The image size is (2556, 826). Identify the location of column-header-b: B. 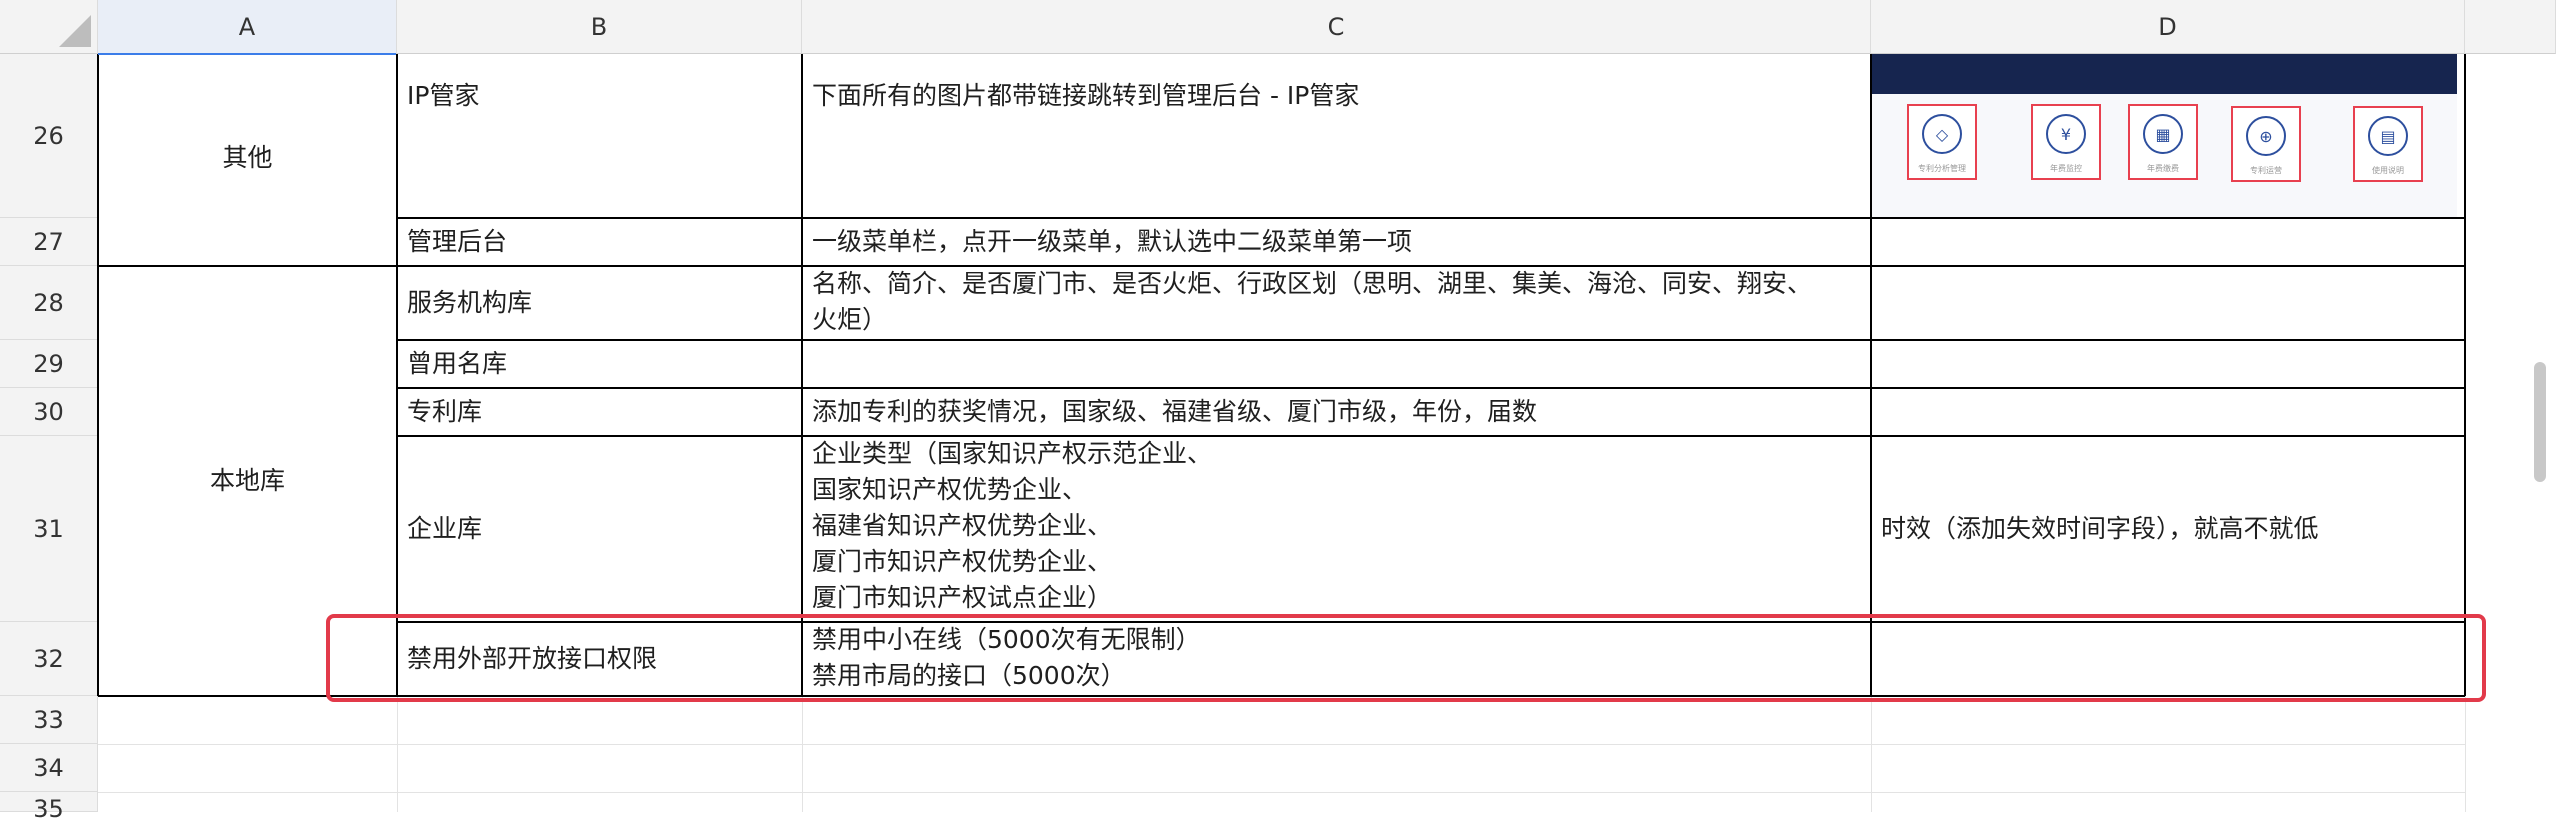
(599, 27).